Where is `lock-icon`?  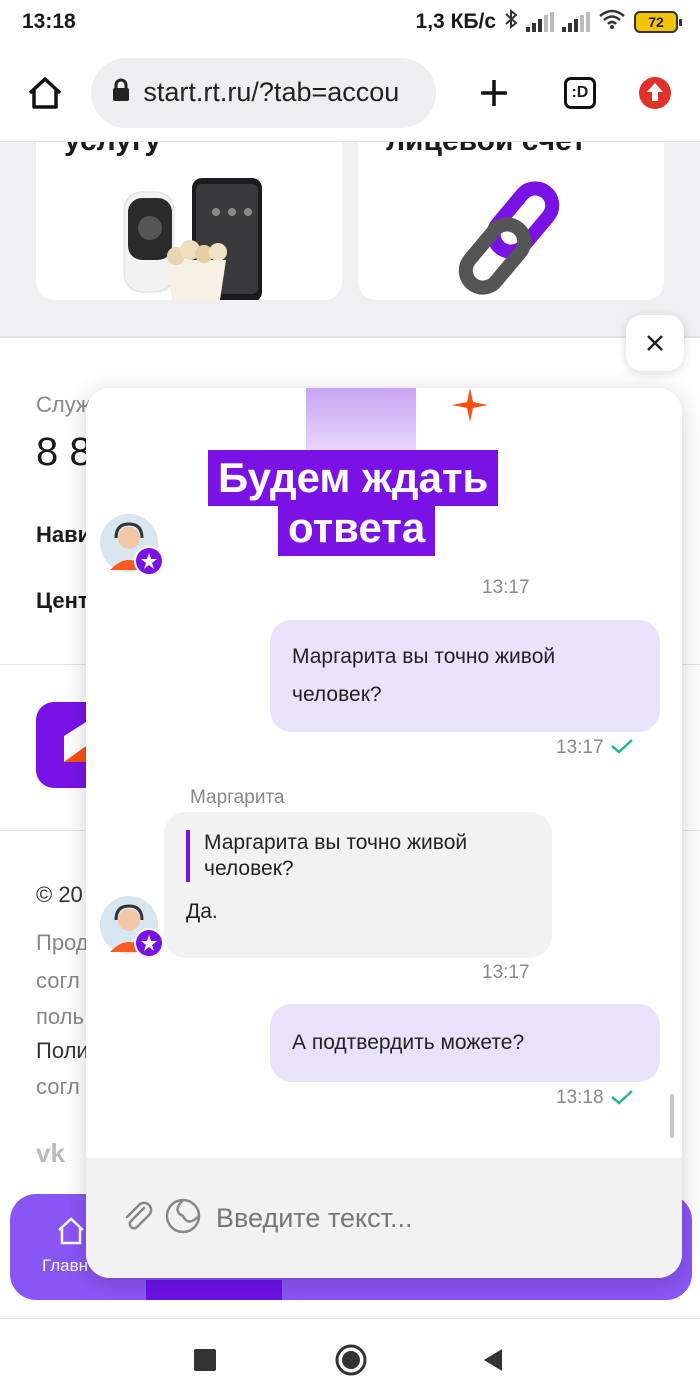
lock-icon is located at coordinates (121, 92).